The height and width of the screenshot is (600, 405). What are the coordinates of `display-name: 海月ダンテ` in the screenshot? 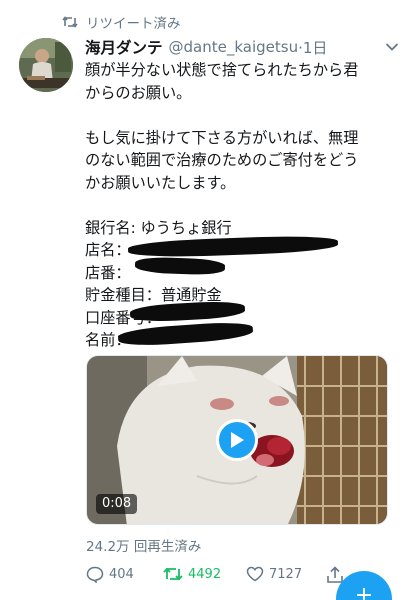 It's located at (124, 47).